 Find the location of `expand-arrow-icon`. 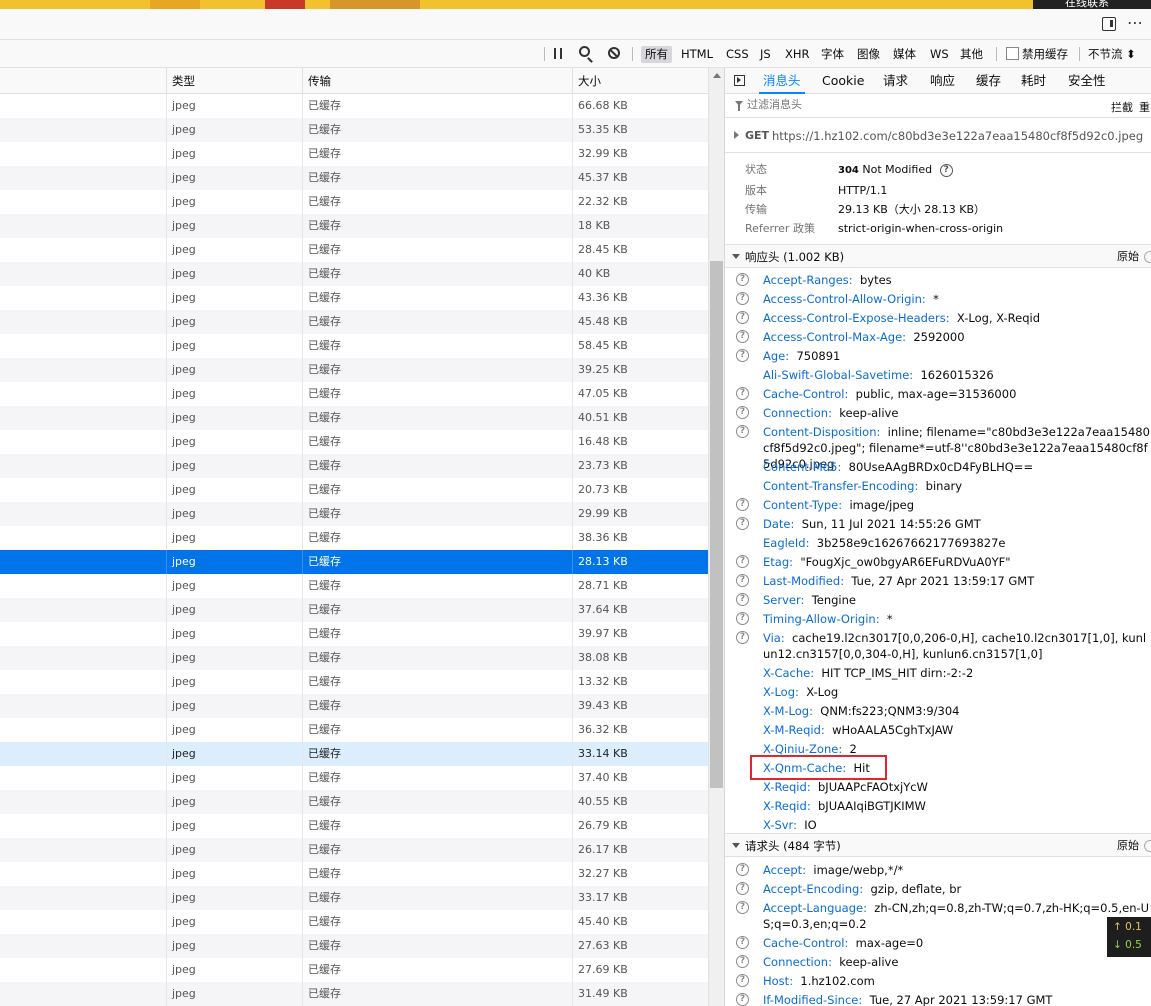

expand-arrow-icon is located at coordinates (736, 135).